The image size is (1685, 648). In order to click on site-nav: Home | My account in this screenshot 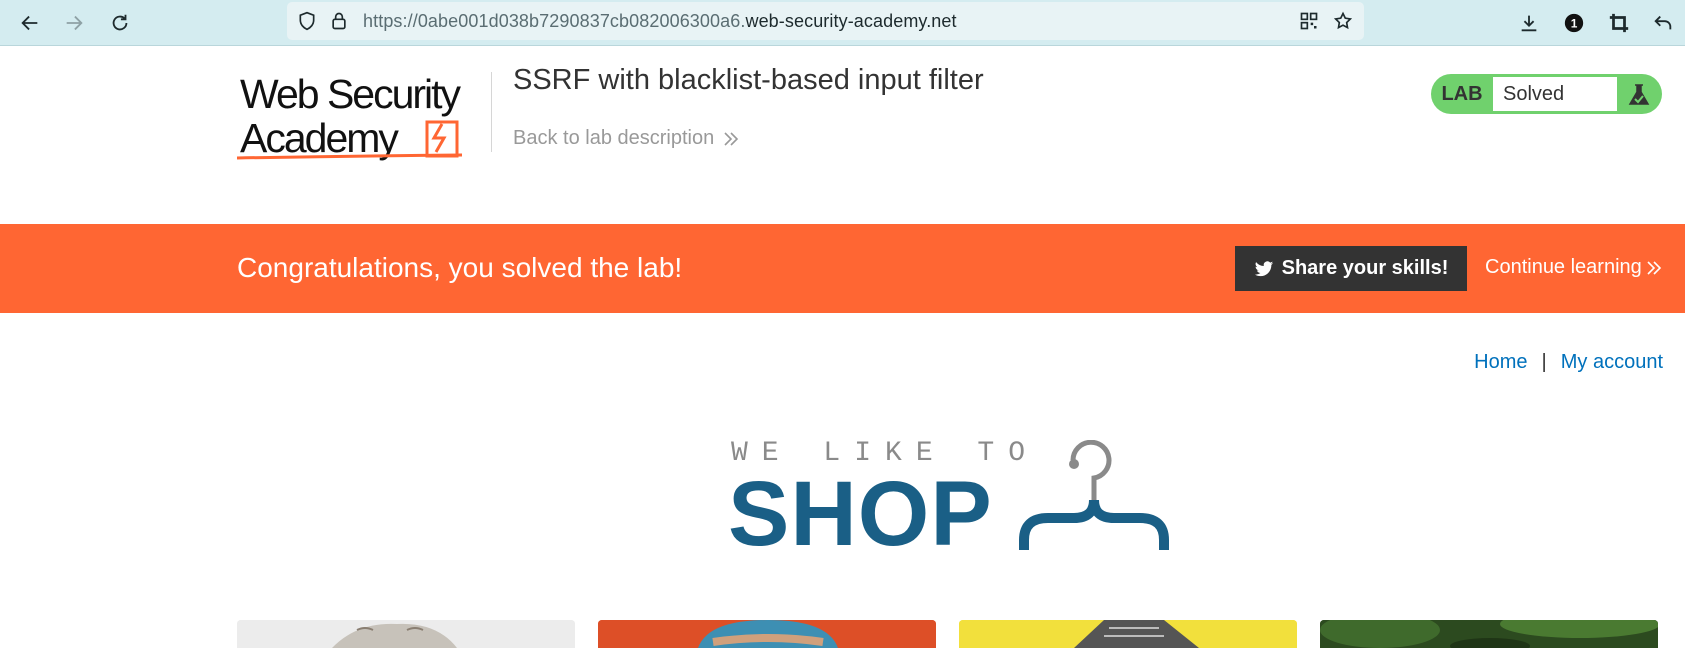, I will do `click(1568, 362)`.